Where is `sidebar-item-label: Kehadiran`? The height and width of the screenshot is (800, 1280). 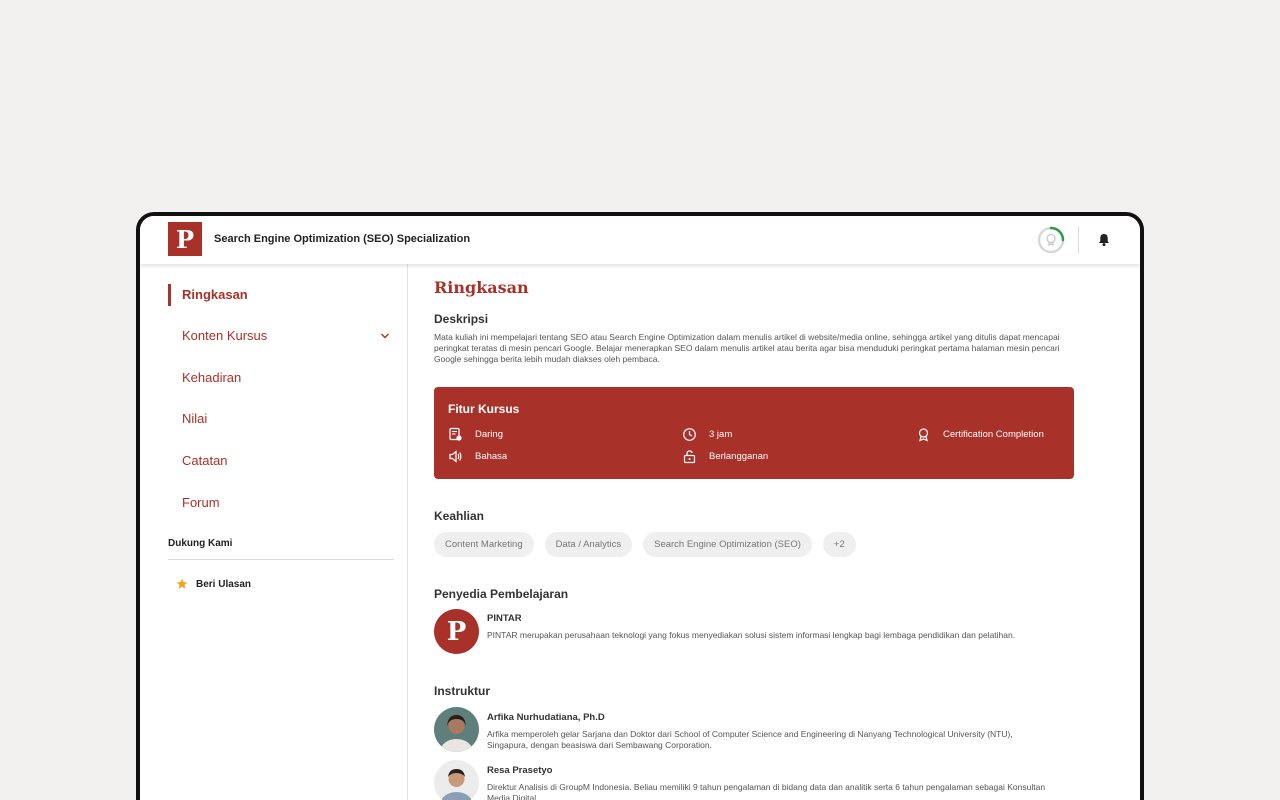
sidebar-item-label: Kehadiran is located at coordinates (212, 377).